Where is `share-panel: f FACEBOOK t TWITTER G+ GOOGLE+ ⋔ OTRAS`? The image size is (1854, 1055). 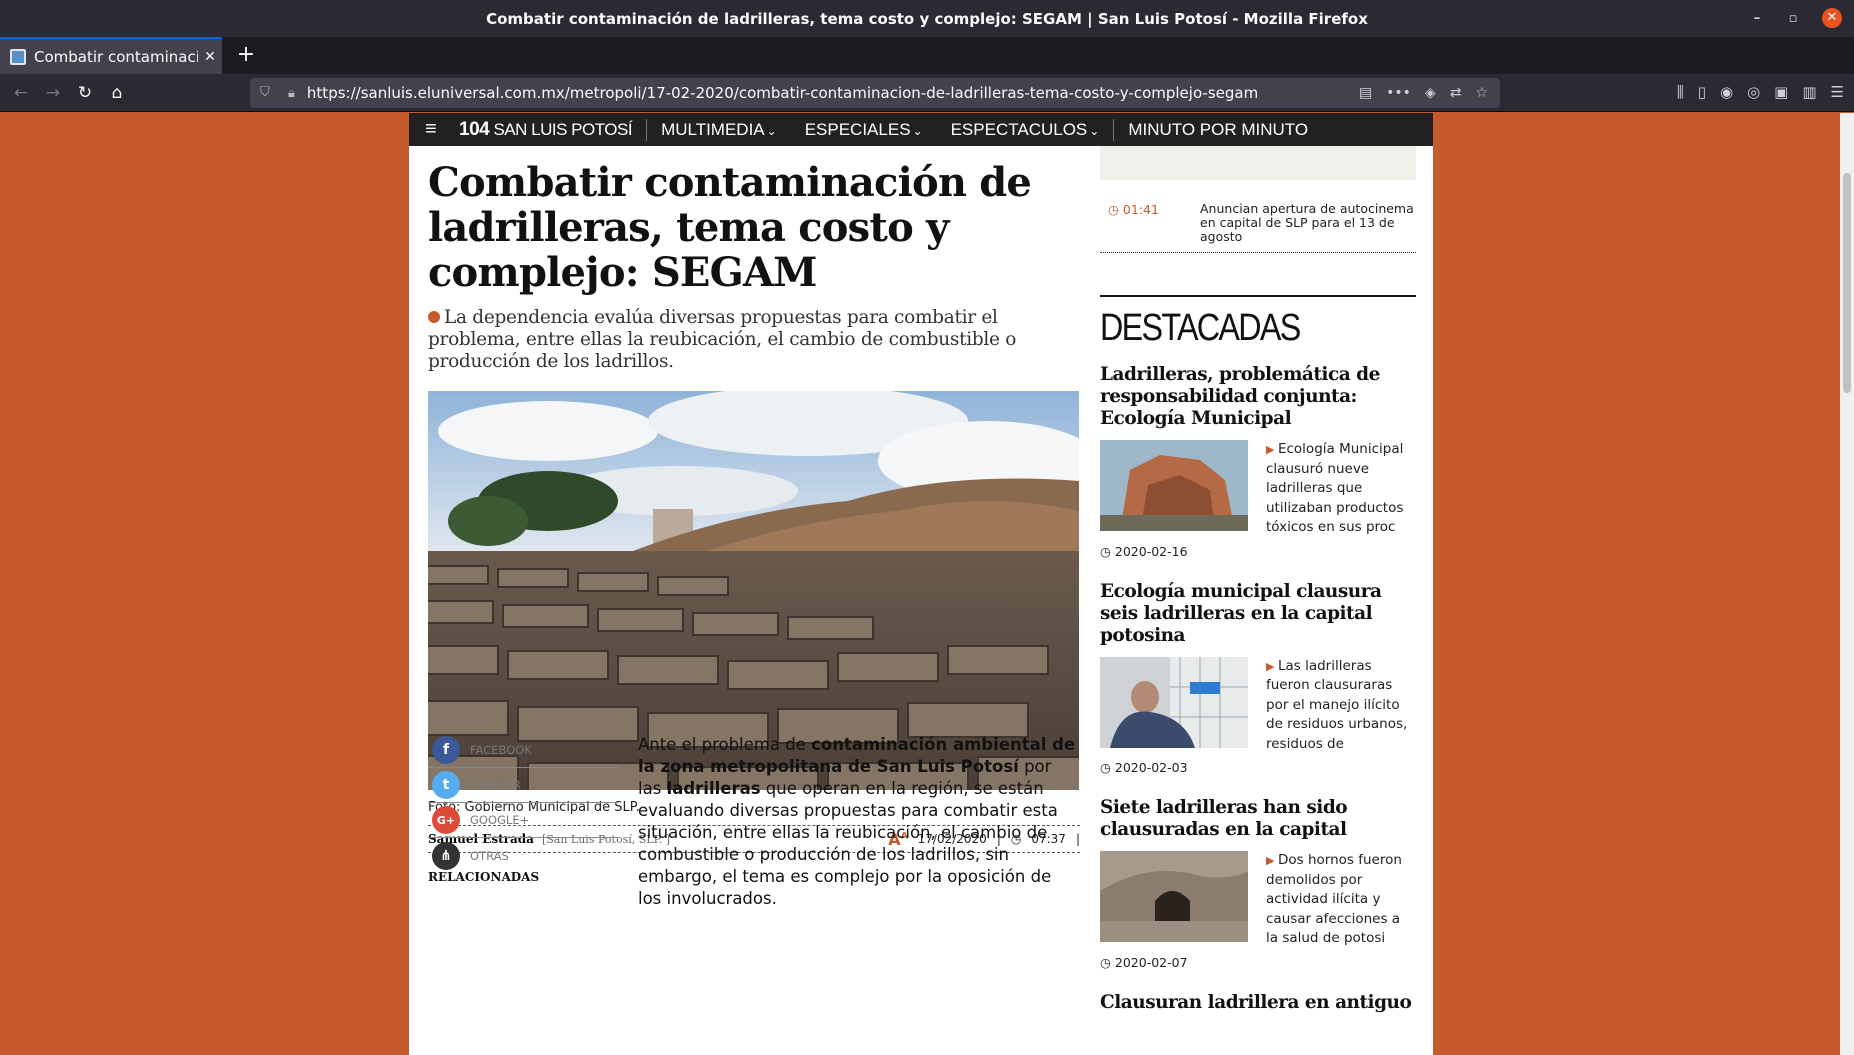 share-panel: f FACEBOOK t TWITTER G+ GOOGLE+ ⋔ OTRAS is located at coordinates (523, 803).